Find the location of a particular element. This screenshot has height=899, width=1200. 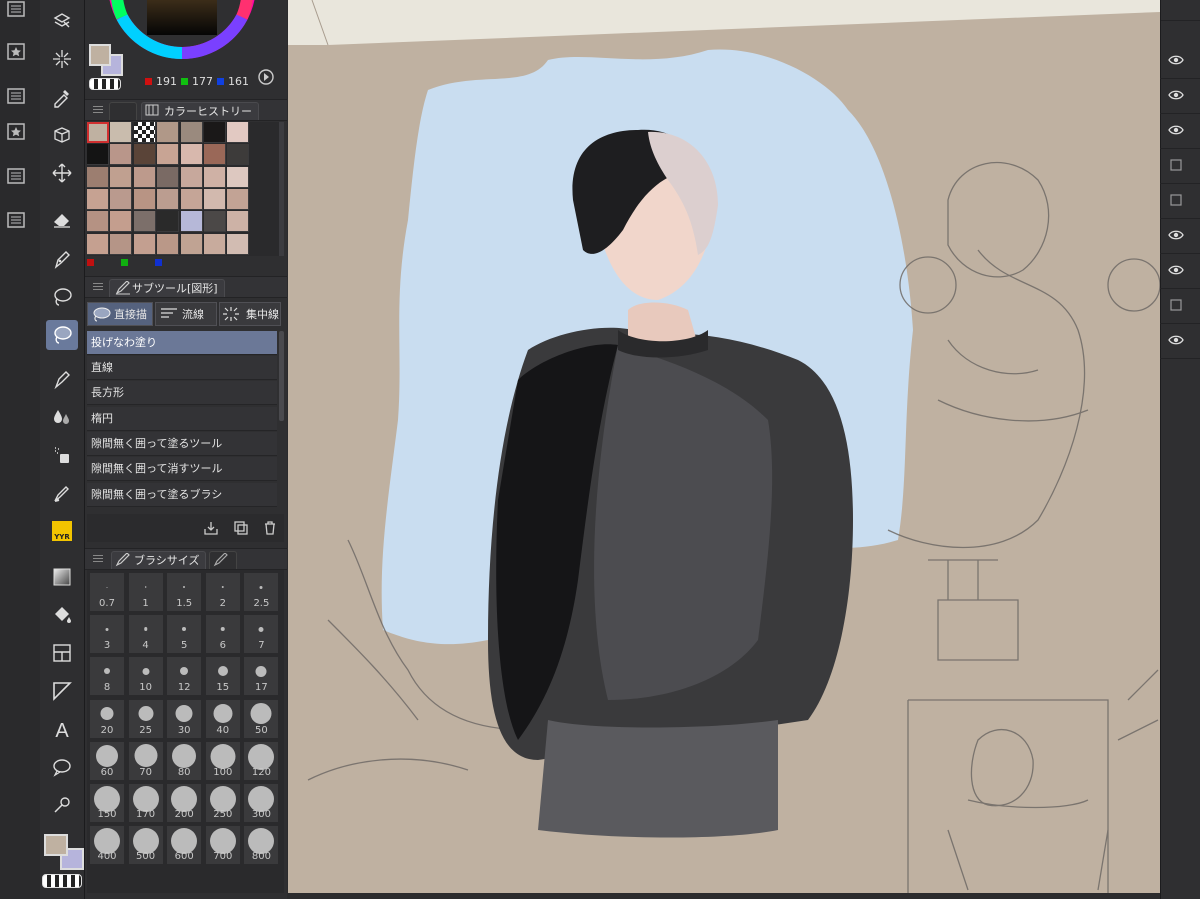

main-sub-color-chips is located at coordinates (63, 851).